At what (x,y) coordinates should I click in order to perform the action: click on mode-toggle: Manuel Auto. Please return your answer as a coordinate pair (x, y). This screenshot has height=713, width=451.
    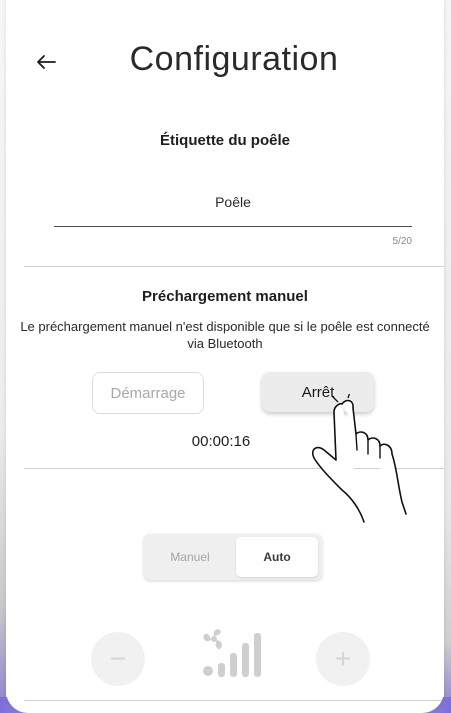
    Looking at the image, I should click on (233, 557).